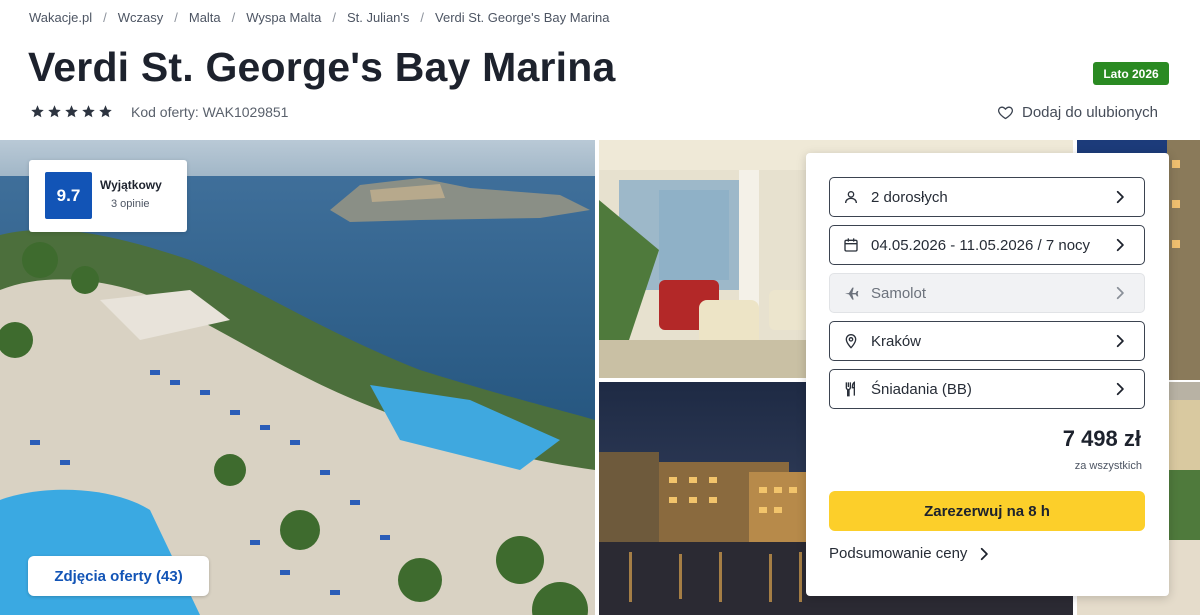 The width and height of the screenshot is (1200, 615). Describe the element at coordinates (851, 293) in the screenshot. I see `plane-icon` at that location.